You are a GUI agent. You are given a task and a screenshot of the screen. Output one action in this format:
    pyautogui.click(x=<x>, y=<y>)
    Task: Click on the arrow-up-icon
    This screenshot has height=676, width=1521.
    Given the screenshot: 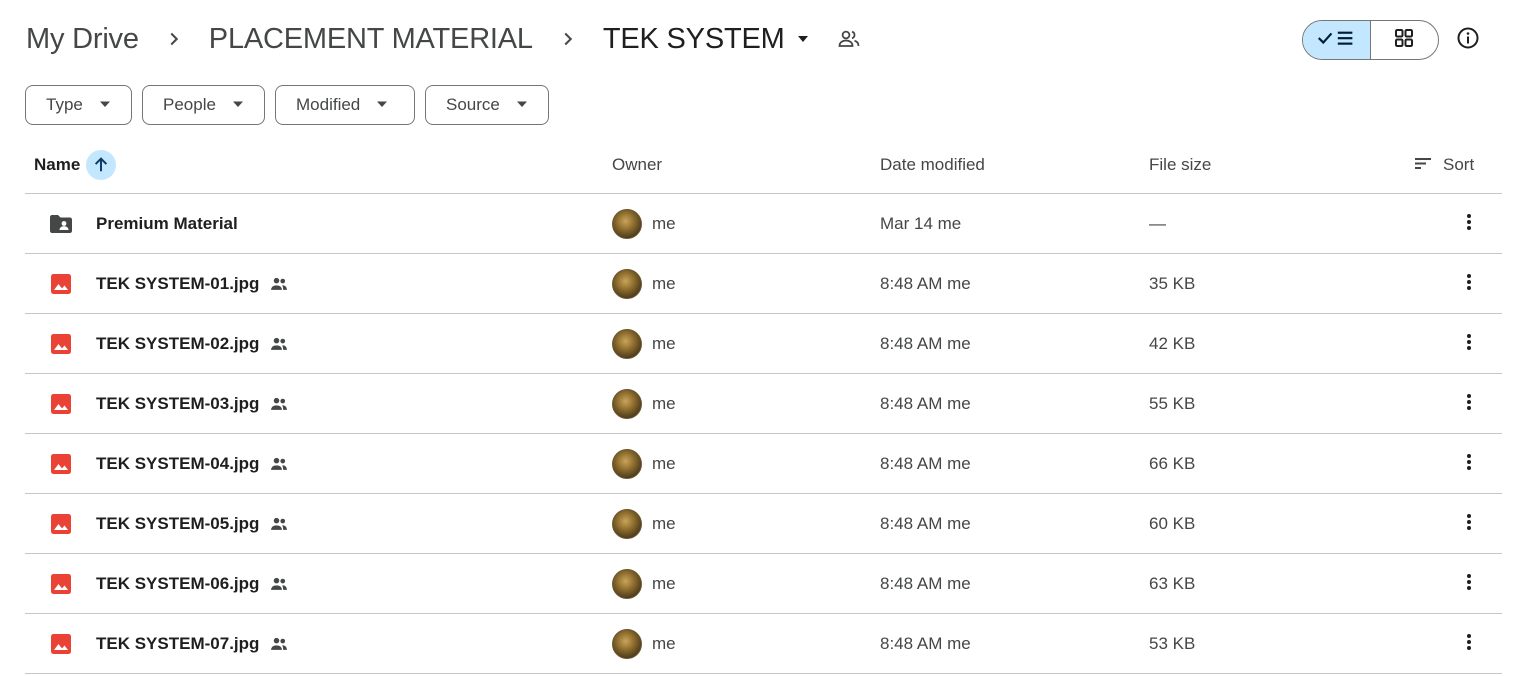 What is the action you would take?
    pyautogui.click(x=101, y=165)
    